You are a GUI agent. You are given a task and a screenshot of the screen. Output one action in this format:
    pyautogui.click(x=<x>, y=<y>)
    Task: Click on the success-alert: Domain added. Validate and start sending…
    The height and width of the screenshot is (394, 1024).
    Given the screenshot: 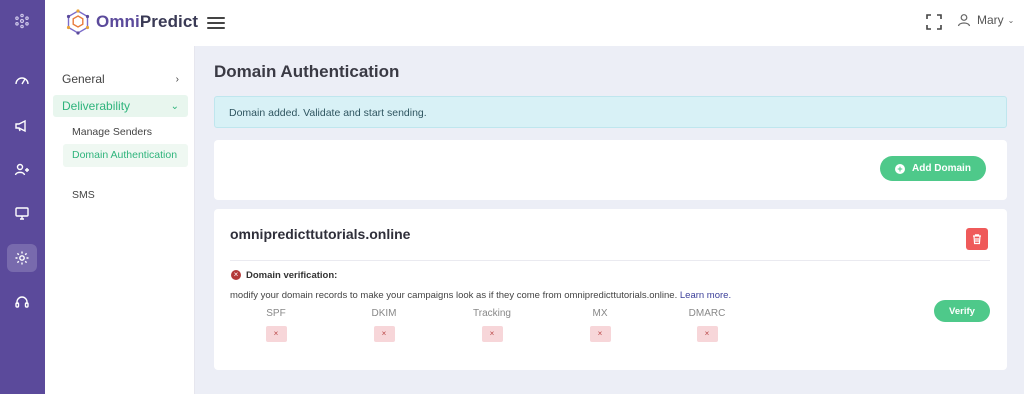 What is the action you would take?
    pyautogui.click(x=610, y=112)
    